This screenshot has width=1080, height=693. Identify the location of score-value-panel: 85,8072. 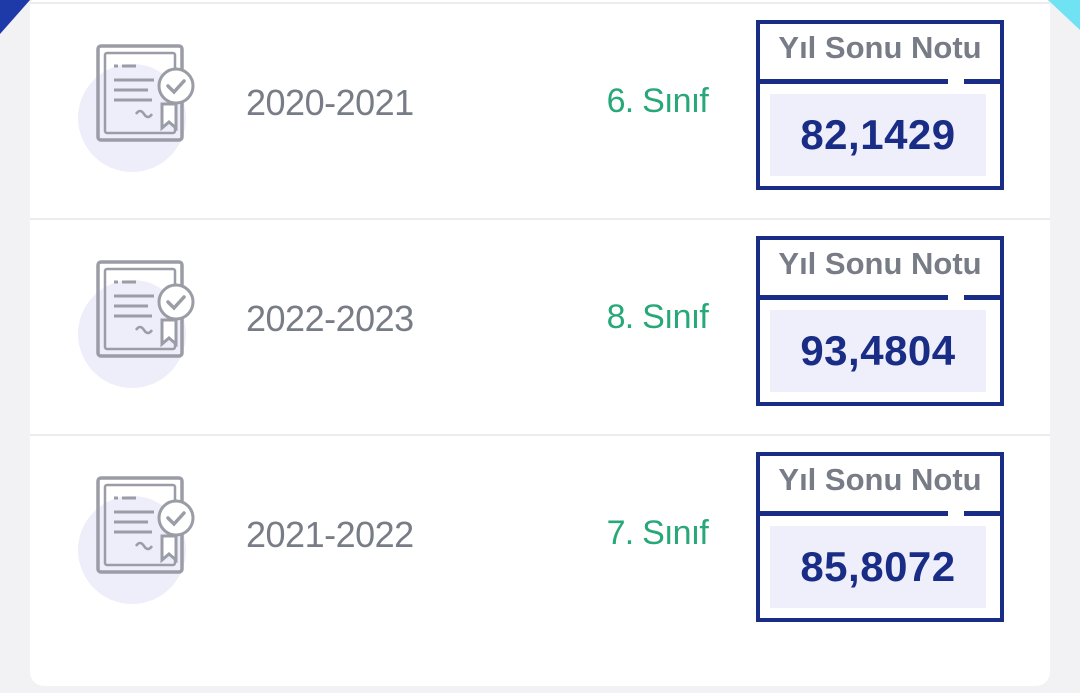
(878, 567).